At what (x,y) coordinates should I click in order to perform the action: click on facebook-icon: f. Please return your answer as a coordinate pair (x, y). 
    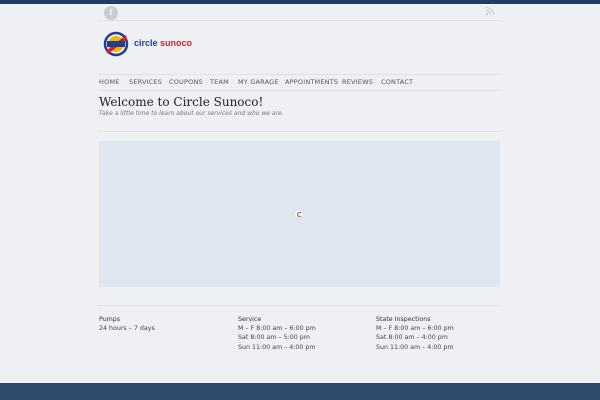
    Looking at the image, I should click on (111, 13).